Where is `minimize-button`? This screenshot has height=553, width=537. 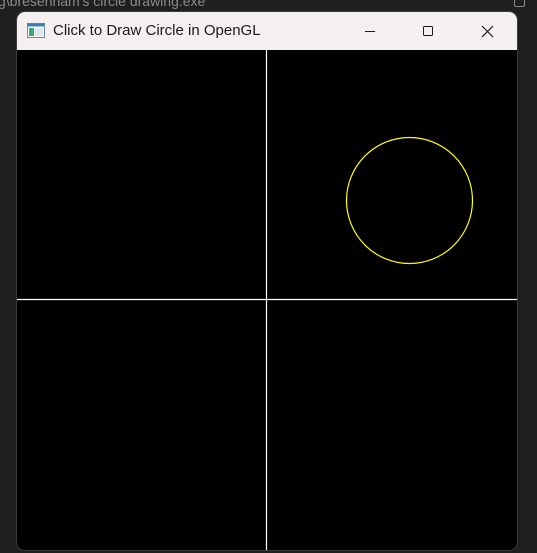 minimize-button is located at coordinates (370, 31).